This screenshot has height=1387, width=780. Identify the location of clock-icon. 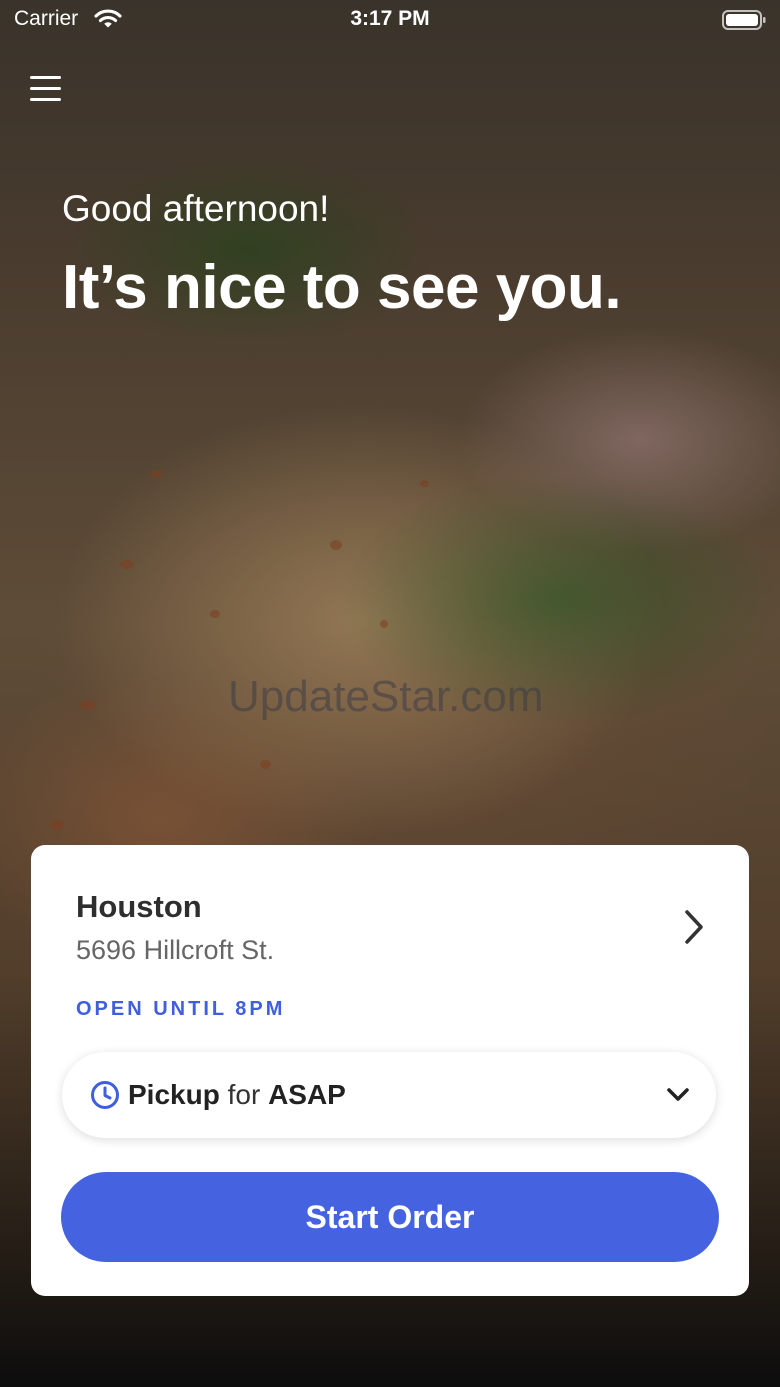
(105, 1097).